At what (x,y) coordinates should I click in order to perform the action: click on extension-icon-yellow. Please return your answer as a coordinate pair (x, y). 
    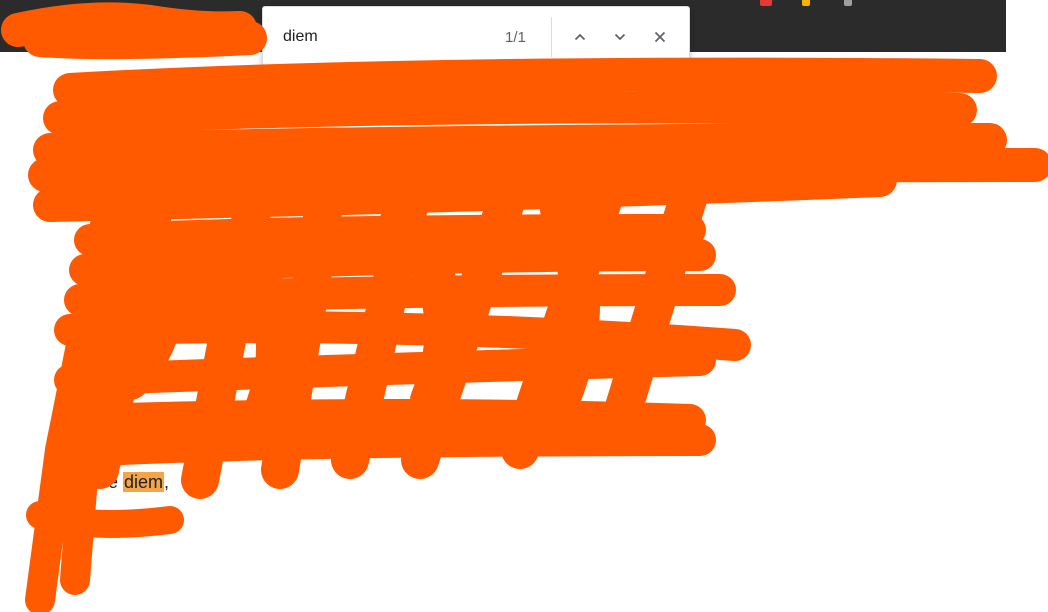
    Looking at the image, I should click on (806, 3).